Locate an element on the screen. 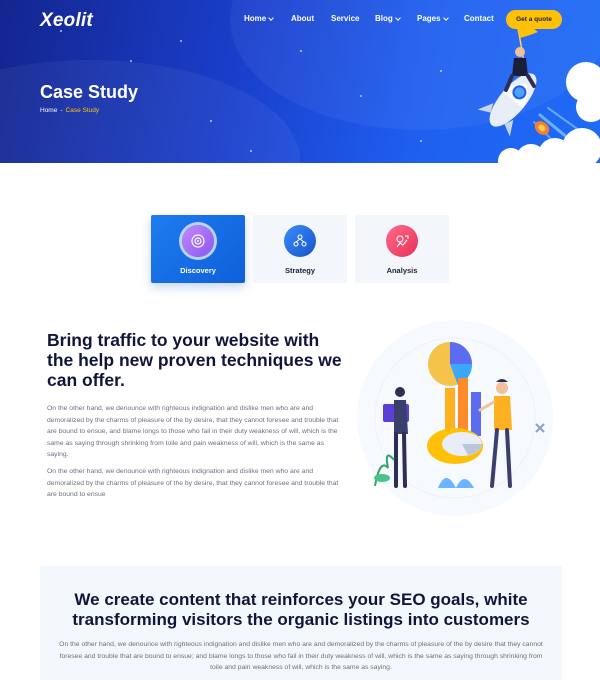 This screenshot has height=680, width=600. seo-analytics-illustration is located at coordinates (455, 418).